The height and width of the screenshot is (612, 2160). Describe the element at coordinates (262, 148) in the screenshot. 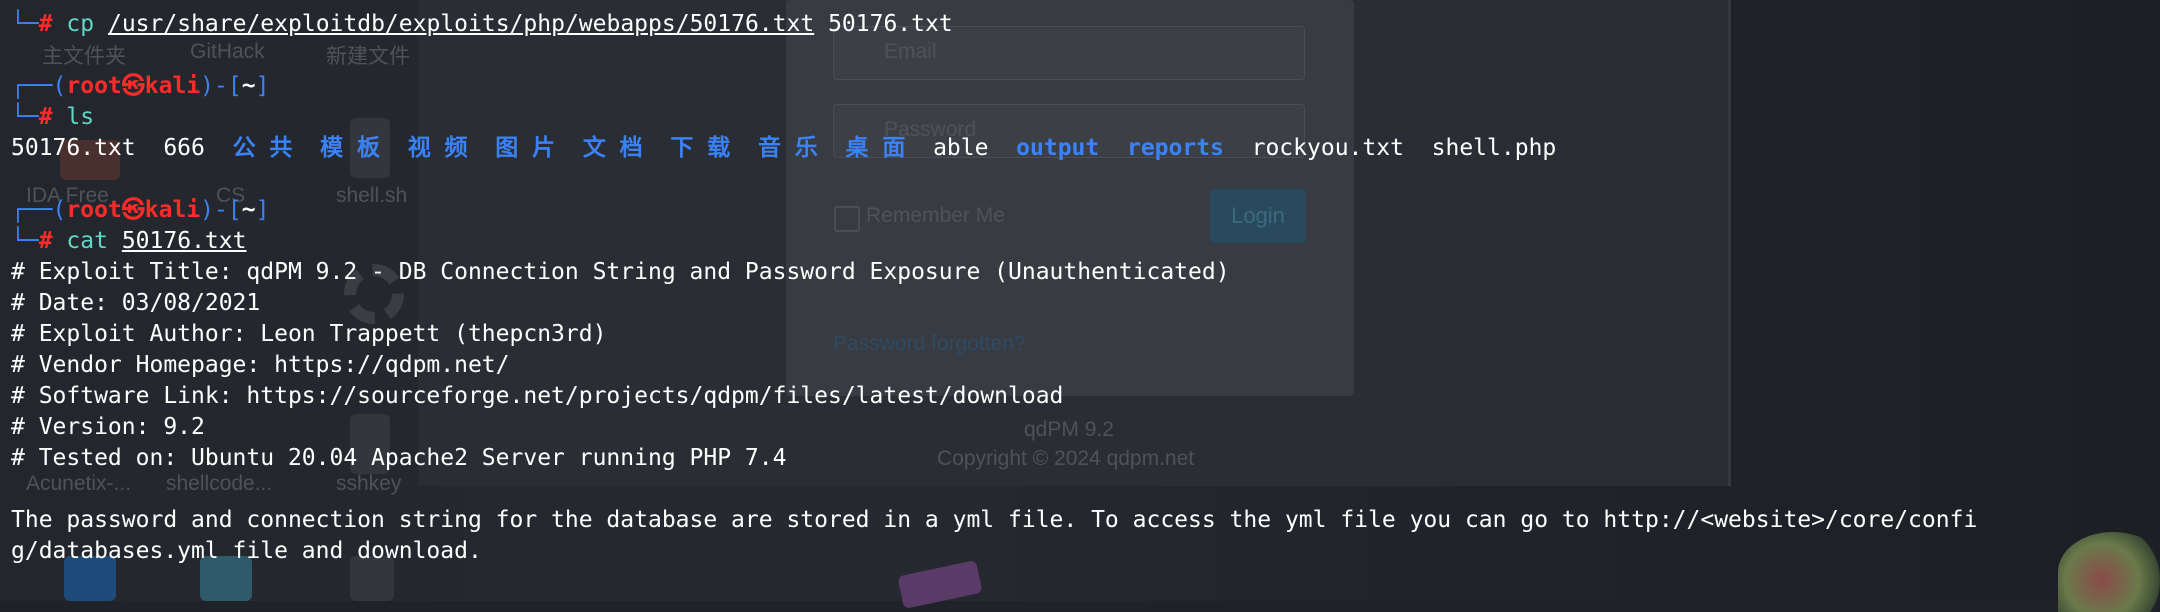

I see `ls-directory-entry: 公 共` at that location.